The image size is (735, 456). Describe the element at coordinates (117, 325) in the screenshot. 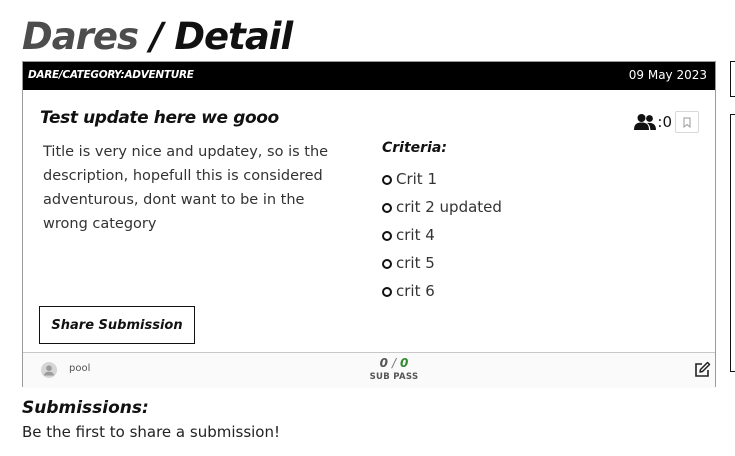

I see `share-submission-button: Share Submission` at that location.